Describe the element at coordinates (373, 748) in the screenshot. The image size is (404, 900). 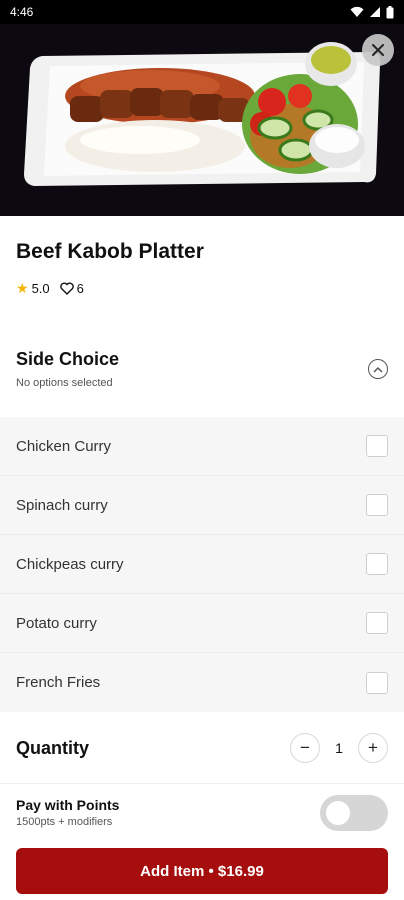
I see `increment-button: +` at that location.